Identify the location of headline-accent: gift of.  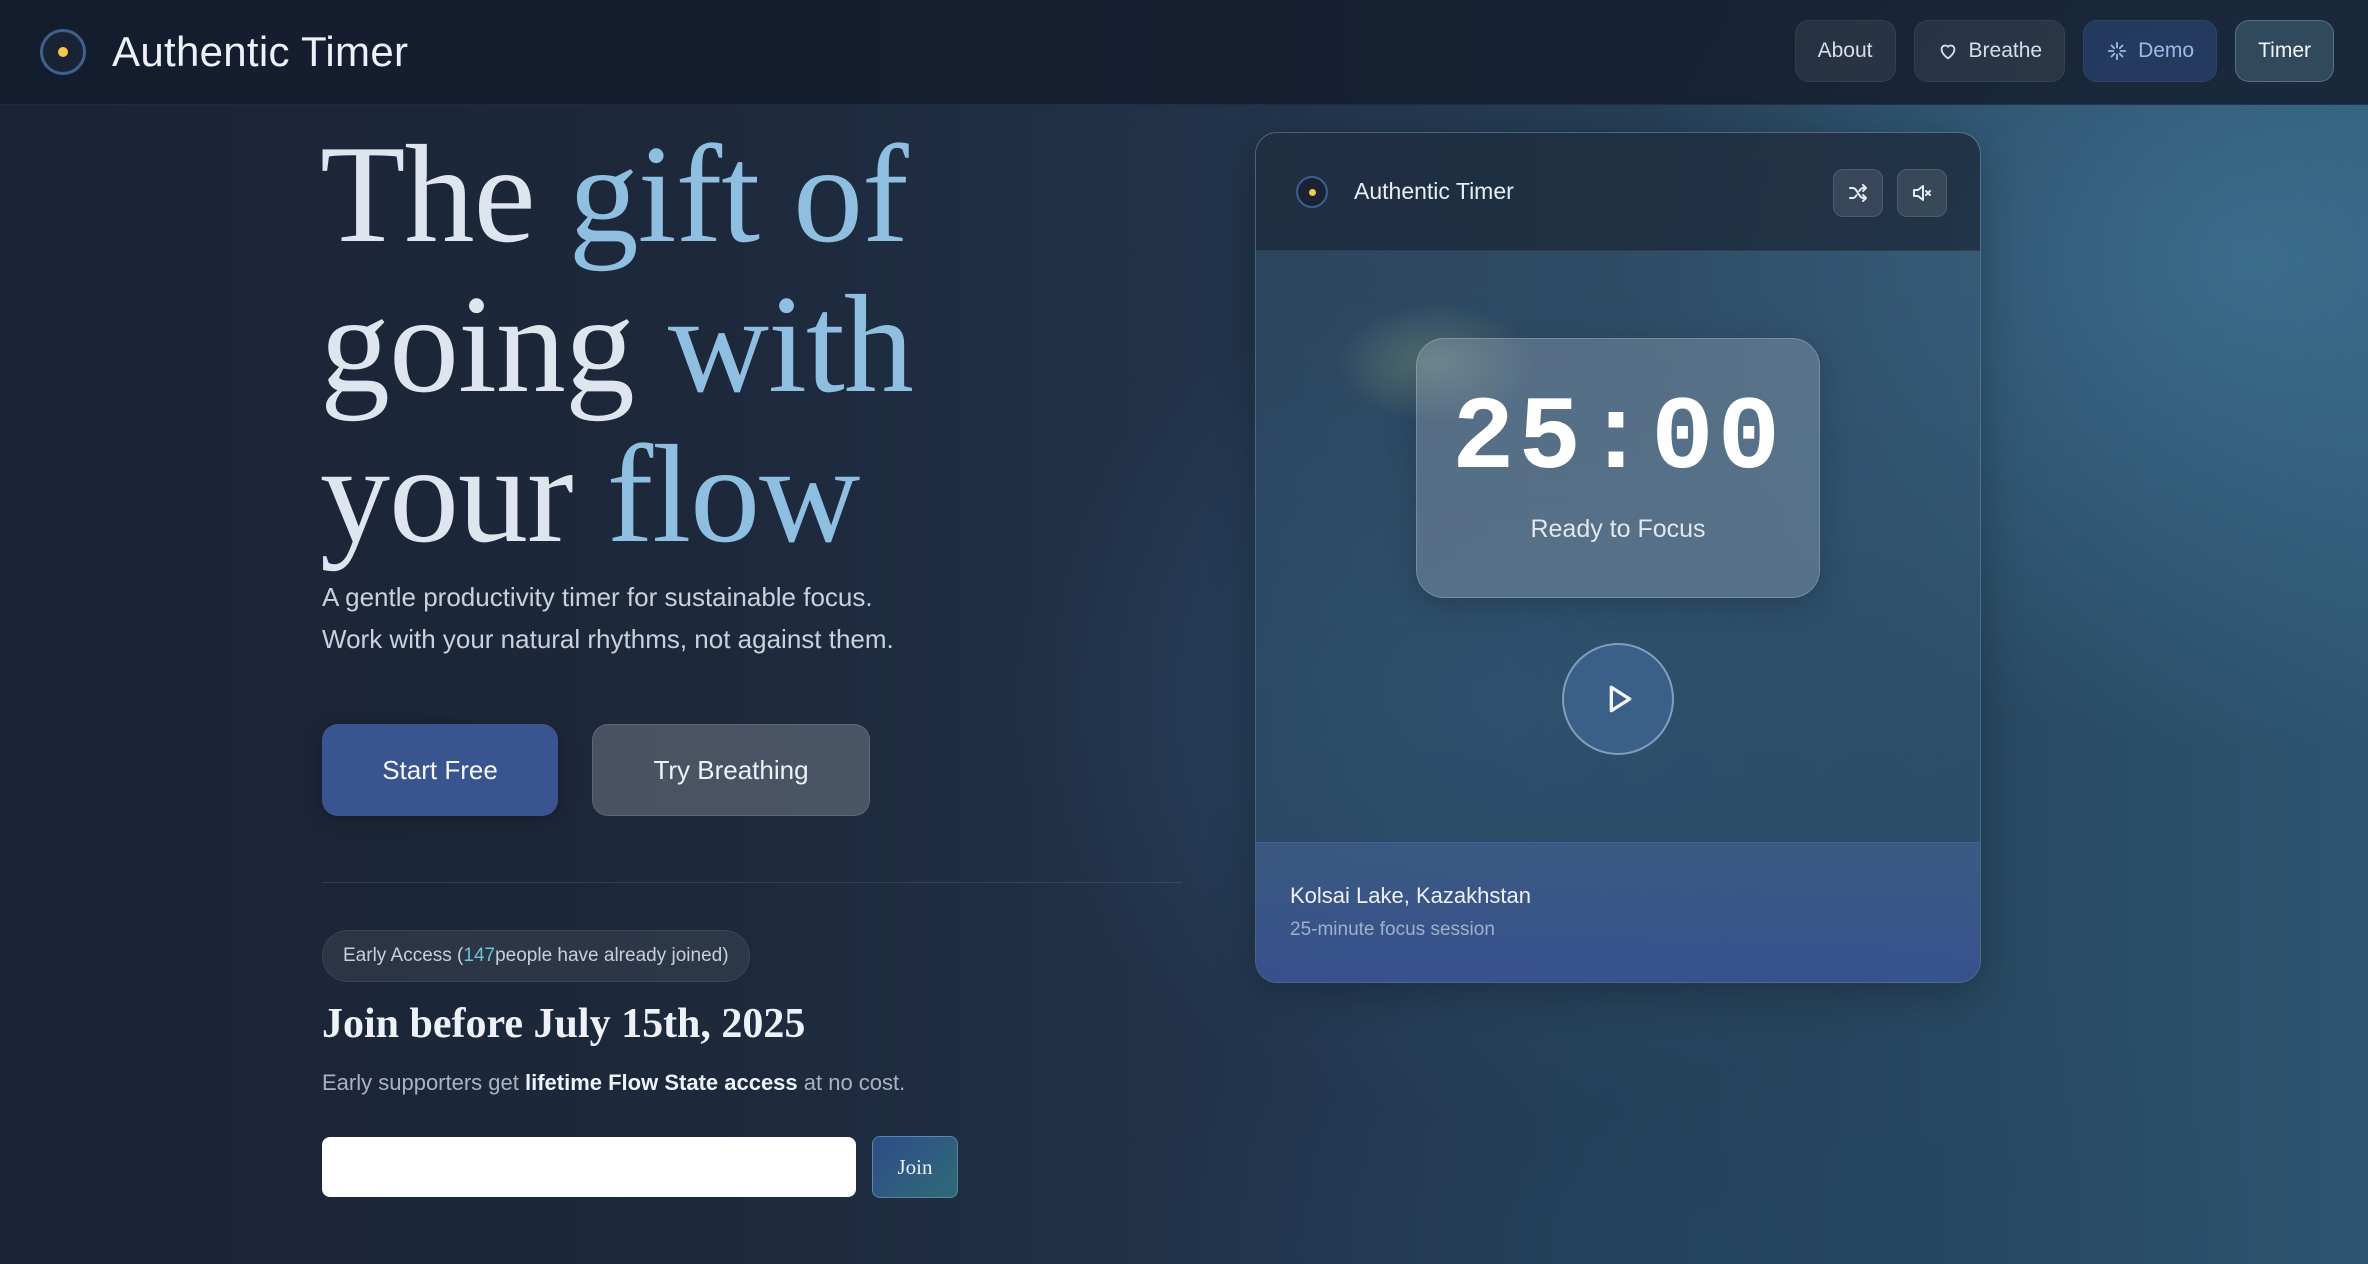
(738, 194).